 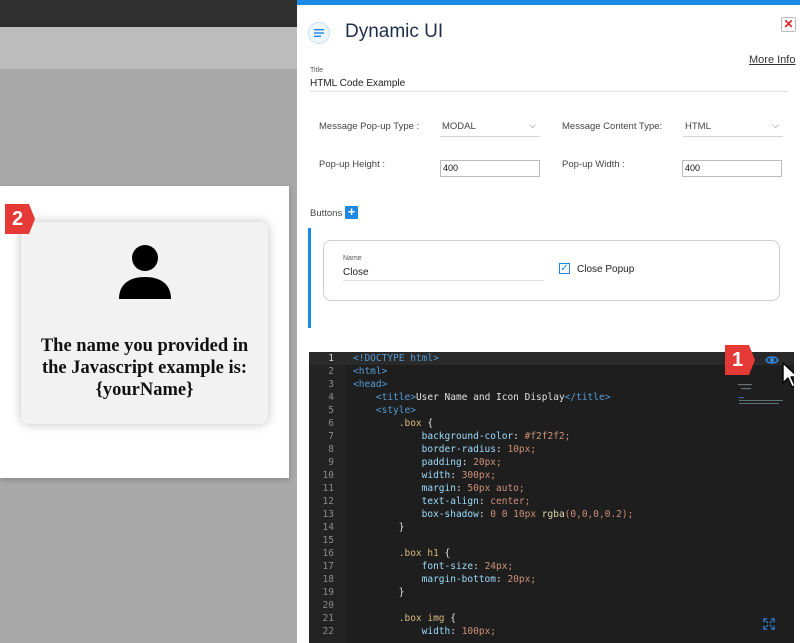 What do you see at coordinates (551, 488) in the screenshot?
I see `code-line: 11 margin: 50px auto;` at bounding box center [551, 488].